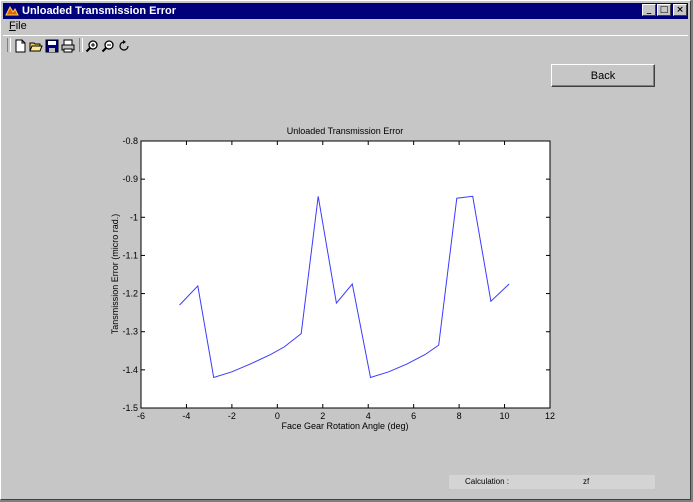 The height and width of the screenshot is (502, 693). What do you see at coordinates (344, 426) in the screenshot?
I see `x-axis-label: Face Gear Rotation Angle (deg)` at bounding box center [344, 426].